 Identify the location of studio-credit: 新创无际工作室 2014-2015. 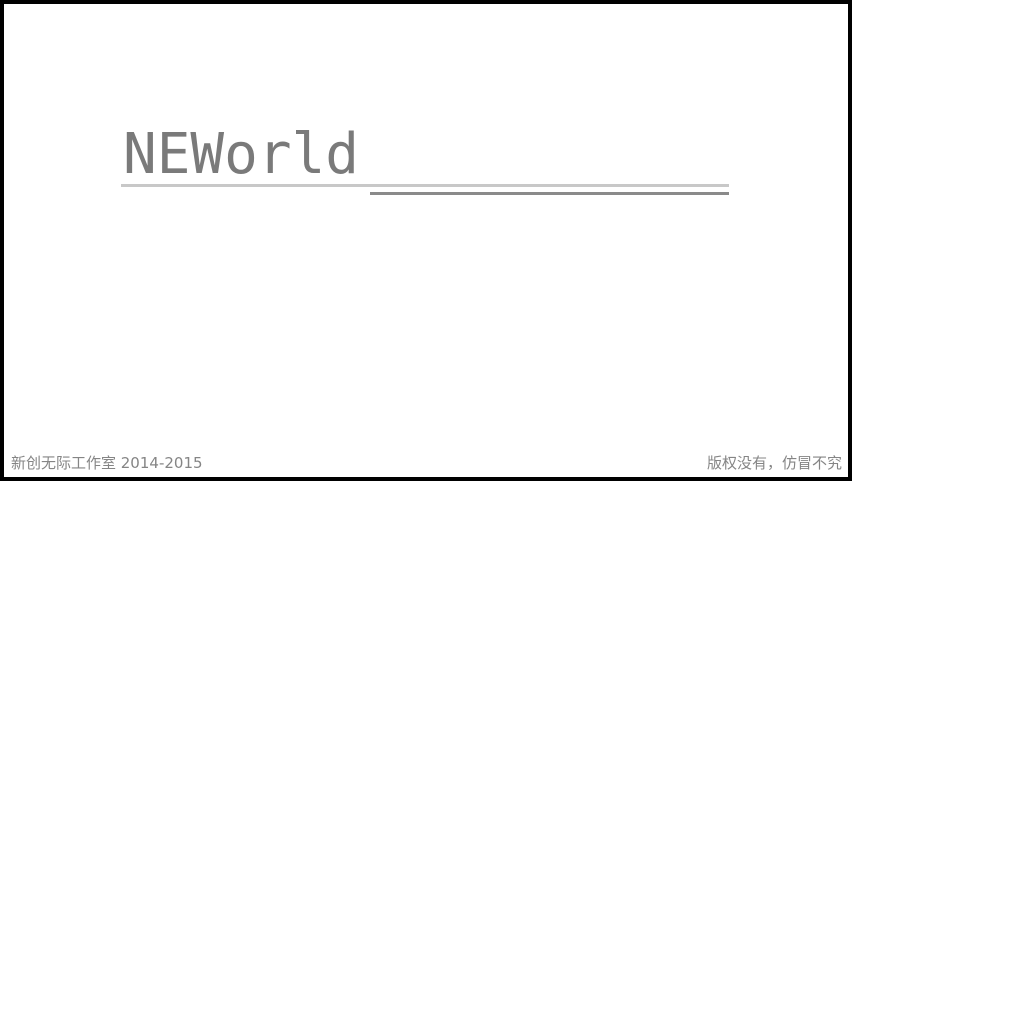
(107, 463).